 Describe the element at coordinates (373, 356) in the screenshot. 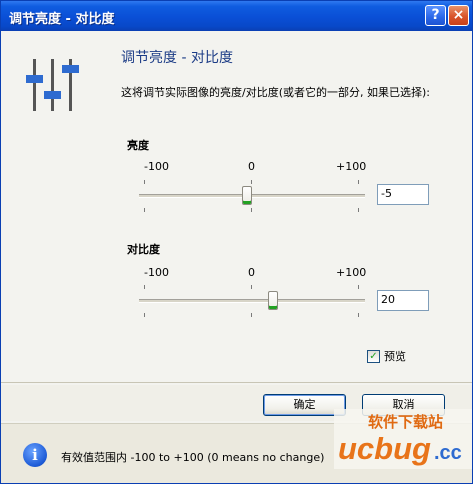

I see `preview-checkbox: ✓` at that location.